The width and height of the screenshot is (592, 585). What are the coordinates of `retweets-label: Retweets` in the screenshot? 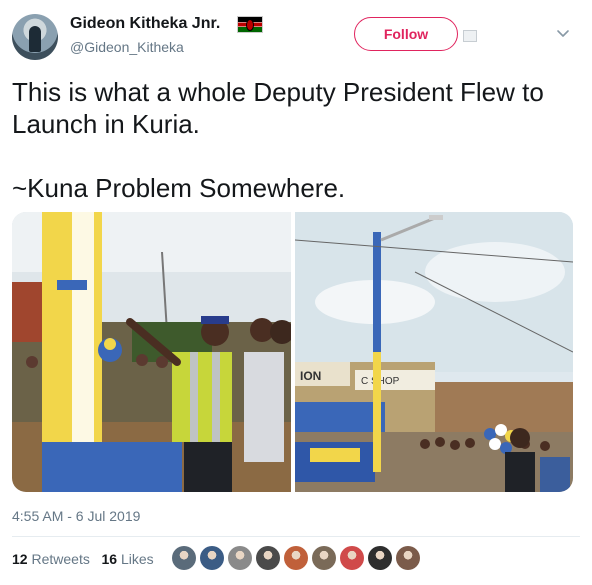 It's located at (60, 559).